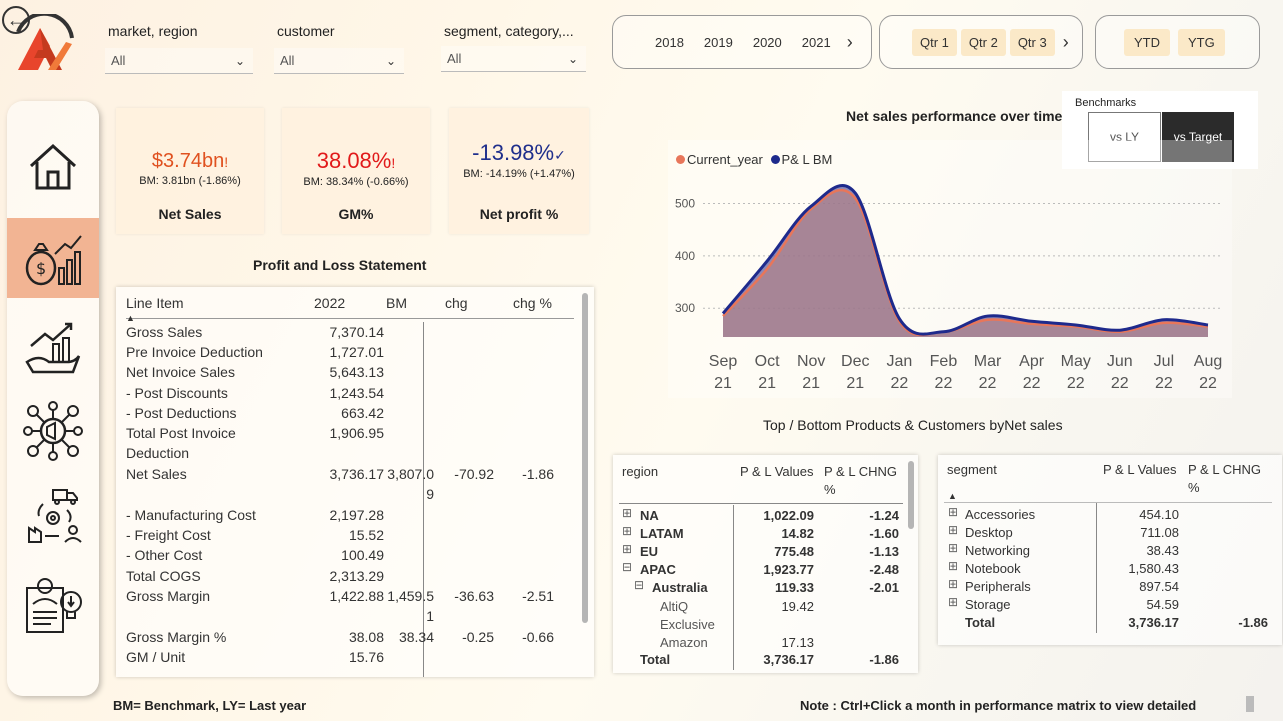 This screenshot has width=1283, height=721. Describe the element at coordinates (1032, 42) in the screenshot. I see `quarter-3: Qtr 3` at that location.